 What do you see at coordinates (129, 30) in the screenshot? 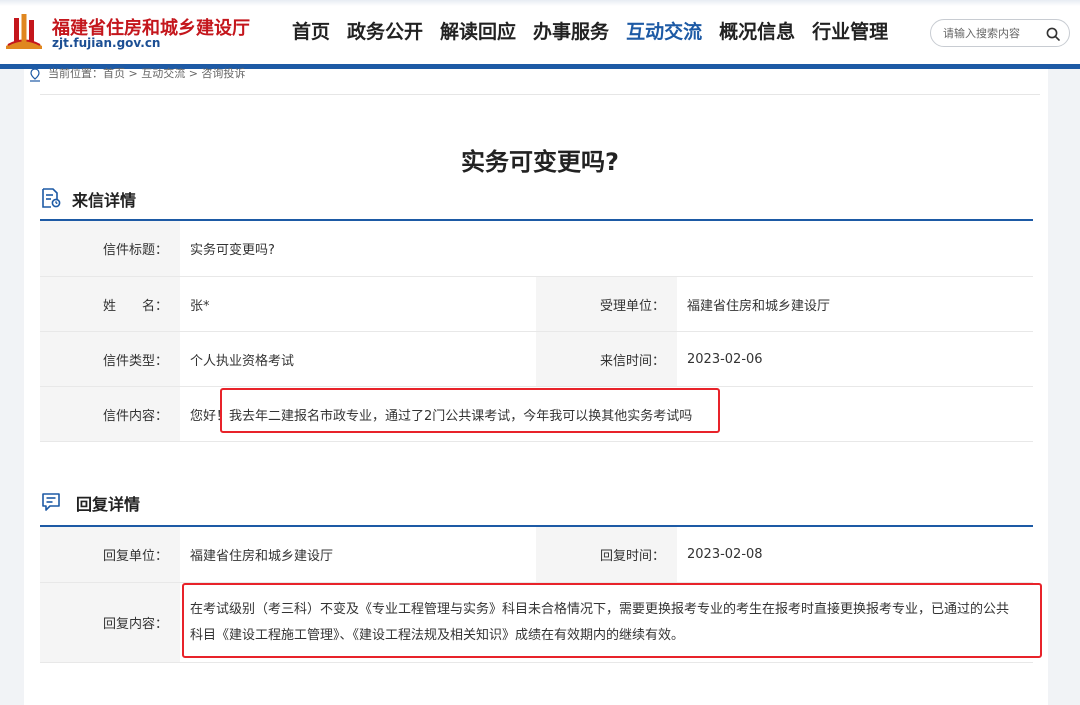
I see `site-logo: 福建省住房和城乡建设厅 zjt.fujian.gov.cn` at bounding box center [129, 30].